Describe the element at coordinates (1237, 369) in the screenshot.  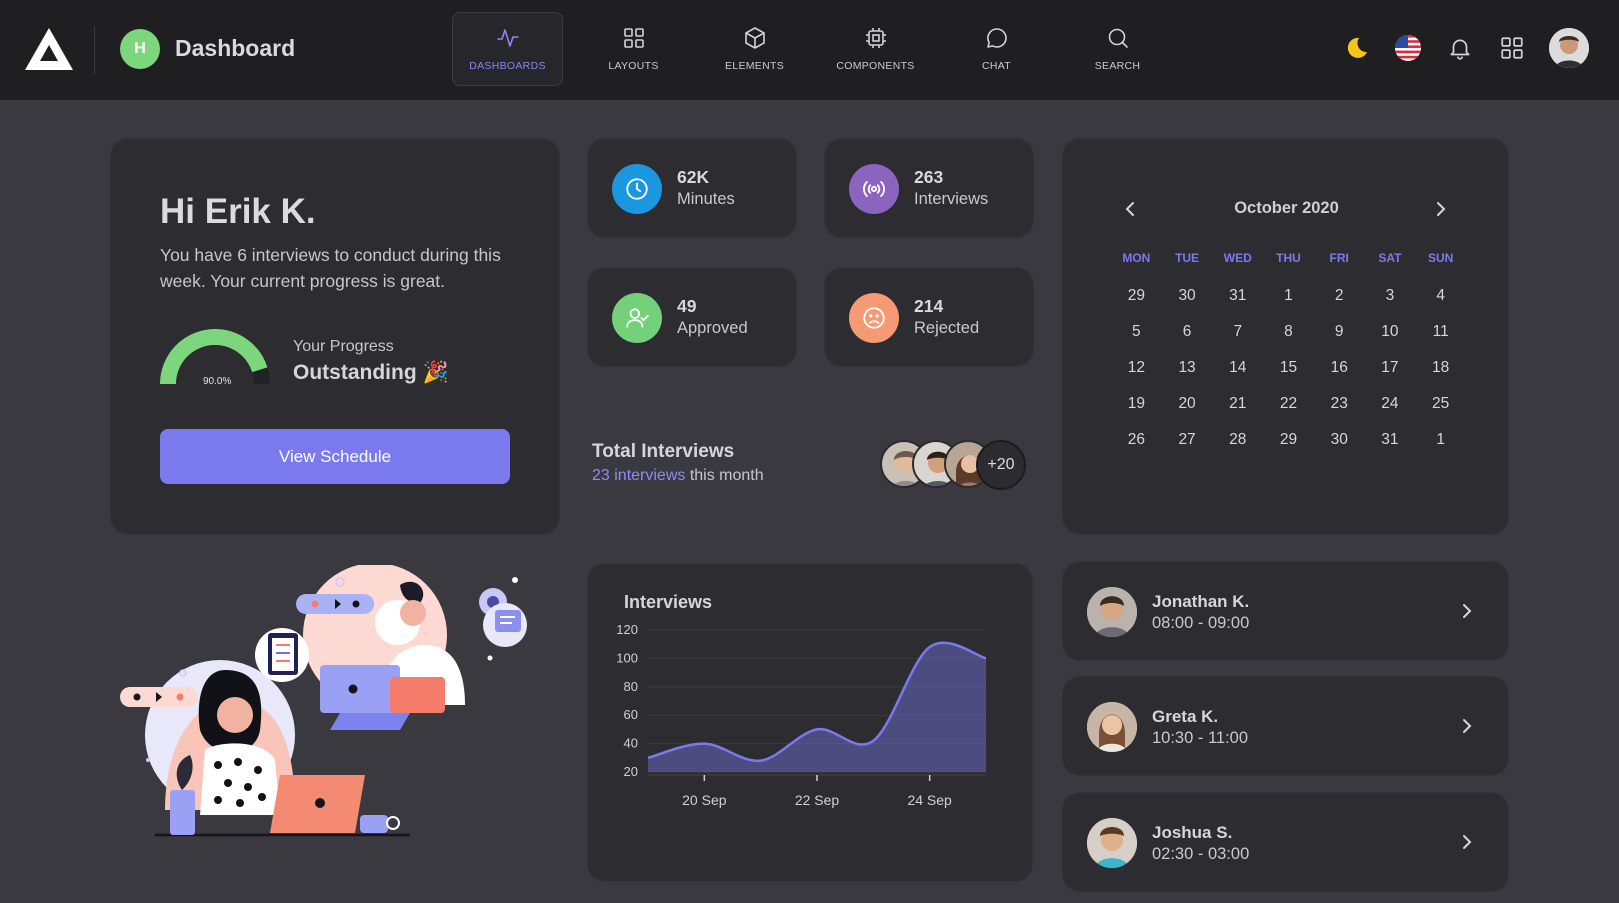
I see `calendar-day: 14` at that location.